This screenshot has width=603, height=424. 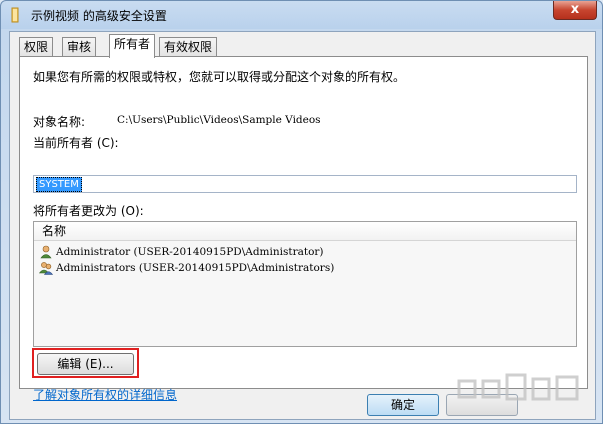 What do you see at coordinates (88, 211) in the screenshot?
I see `change-owner-label: 将所有者更改为 (O):` at bounding box center [88, 211].